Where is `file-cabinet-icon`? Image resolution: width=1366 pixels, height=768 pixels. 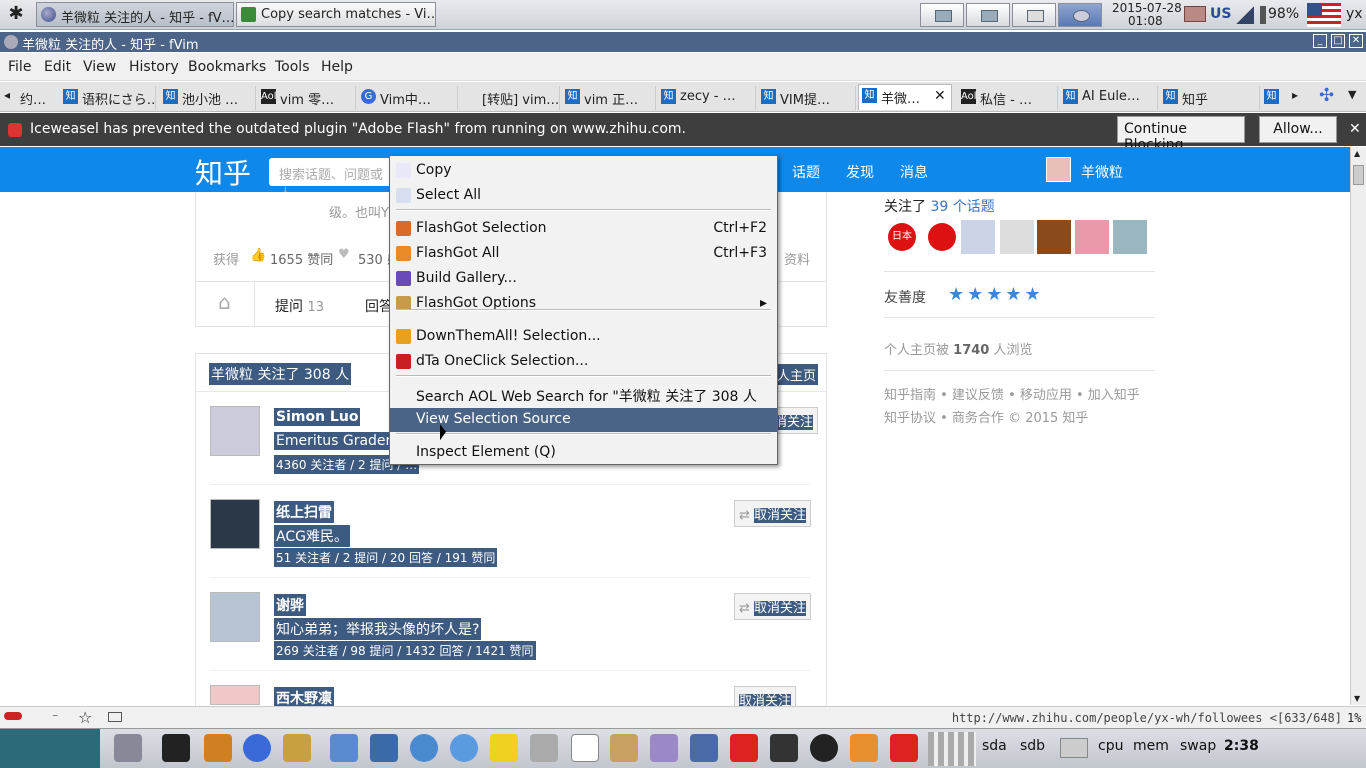 file-cabinet-icon is located at coordinates (218, 748).